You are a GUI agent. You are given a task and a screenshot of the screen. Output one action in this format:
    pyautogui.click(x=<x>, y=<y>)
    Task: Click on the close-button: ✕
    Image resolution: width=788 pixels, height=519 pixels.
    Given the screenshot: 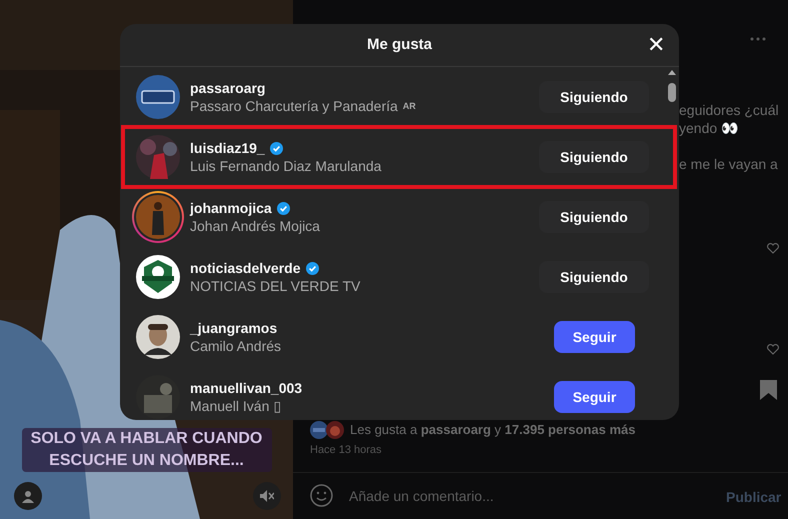 What is the action you would take?
    pyautogui.click(x=656, y=45)
    